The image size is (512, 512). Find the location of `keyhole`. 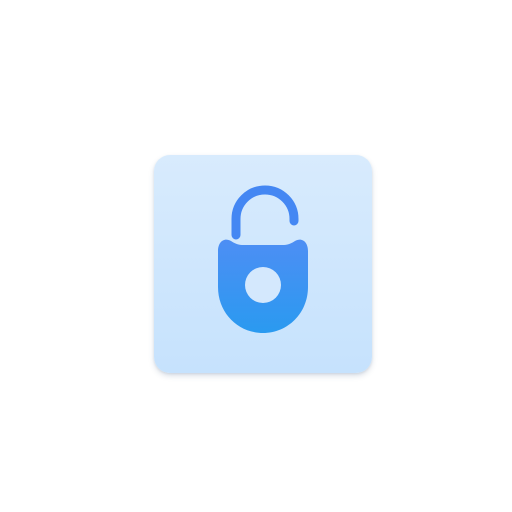

keyhole is located at coordinates (263, 285).